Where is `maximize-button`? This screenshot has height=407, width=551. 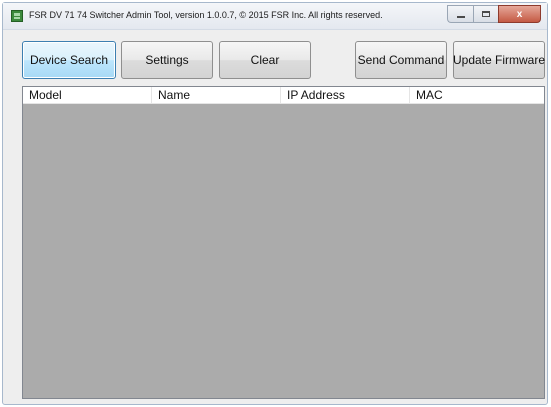
maximize-button is located at coordinates (485, 14).